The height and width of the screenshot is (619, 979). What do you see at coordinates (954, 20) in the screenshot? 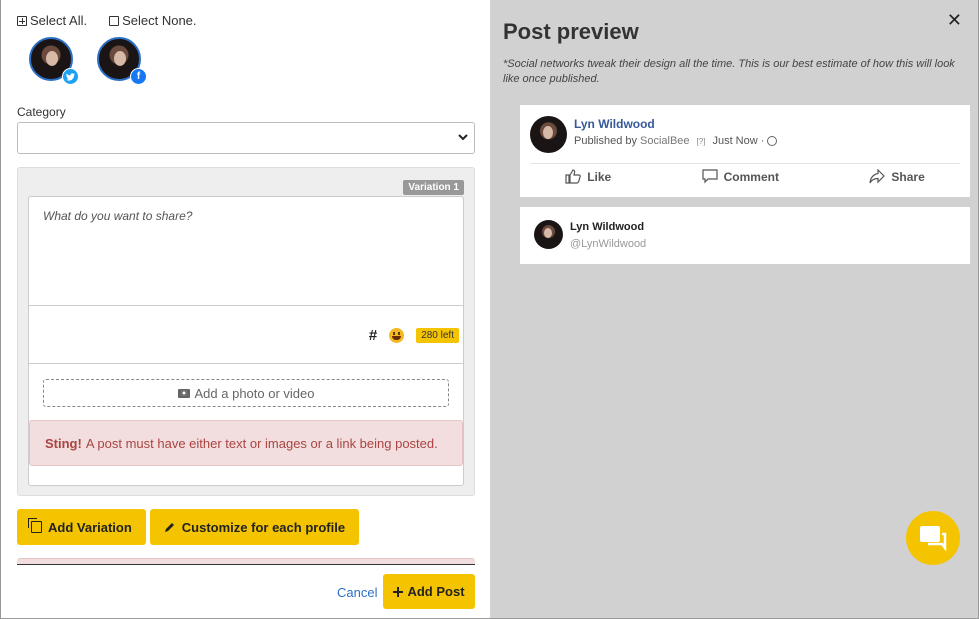
I see `close-icon: ✕` at bounding box center [954, 20].